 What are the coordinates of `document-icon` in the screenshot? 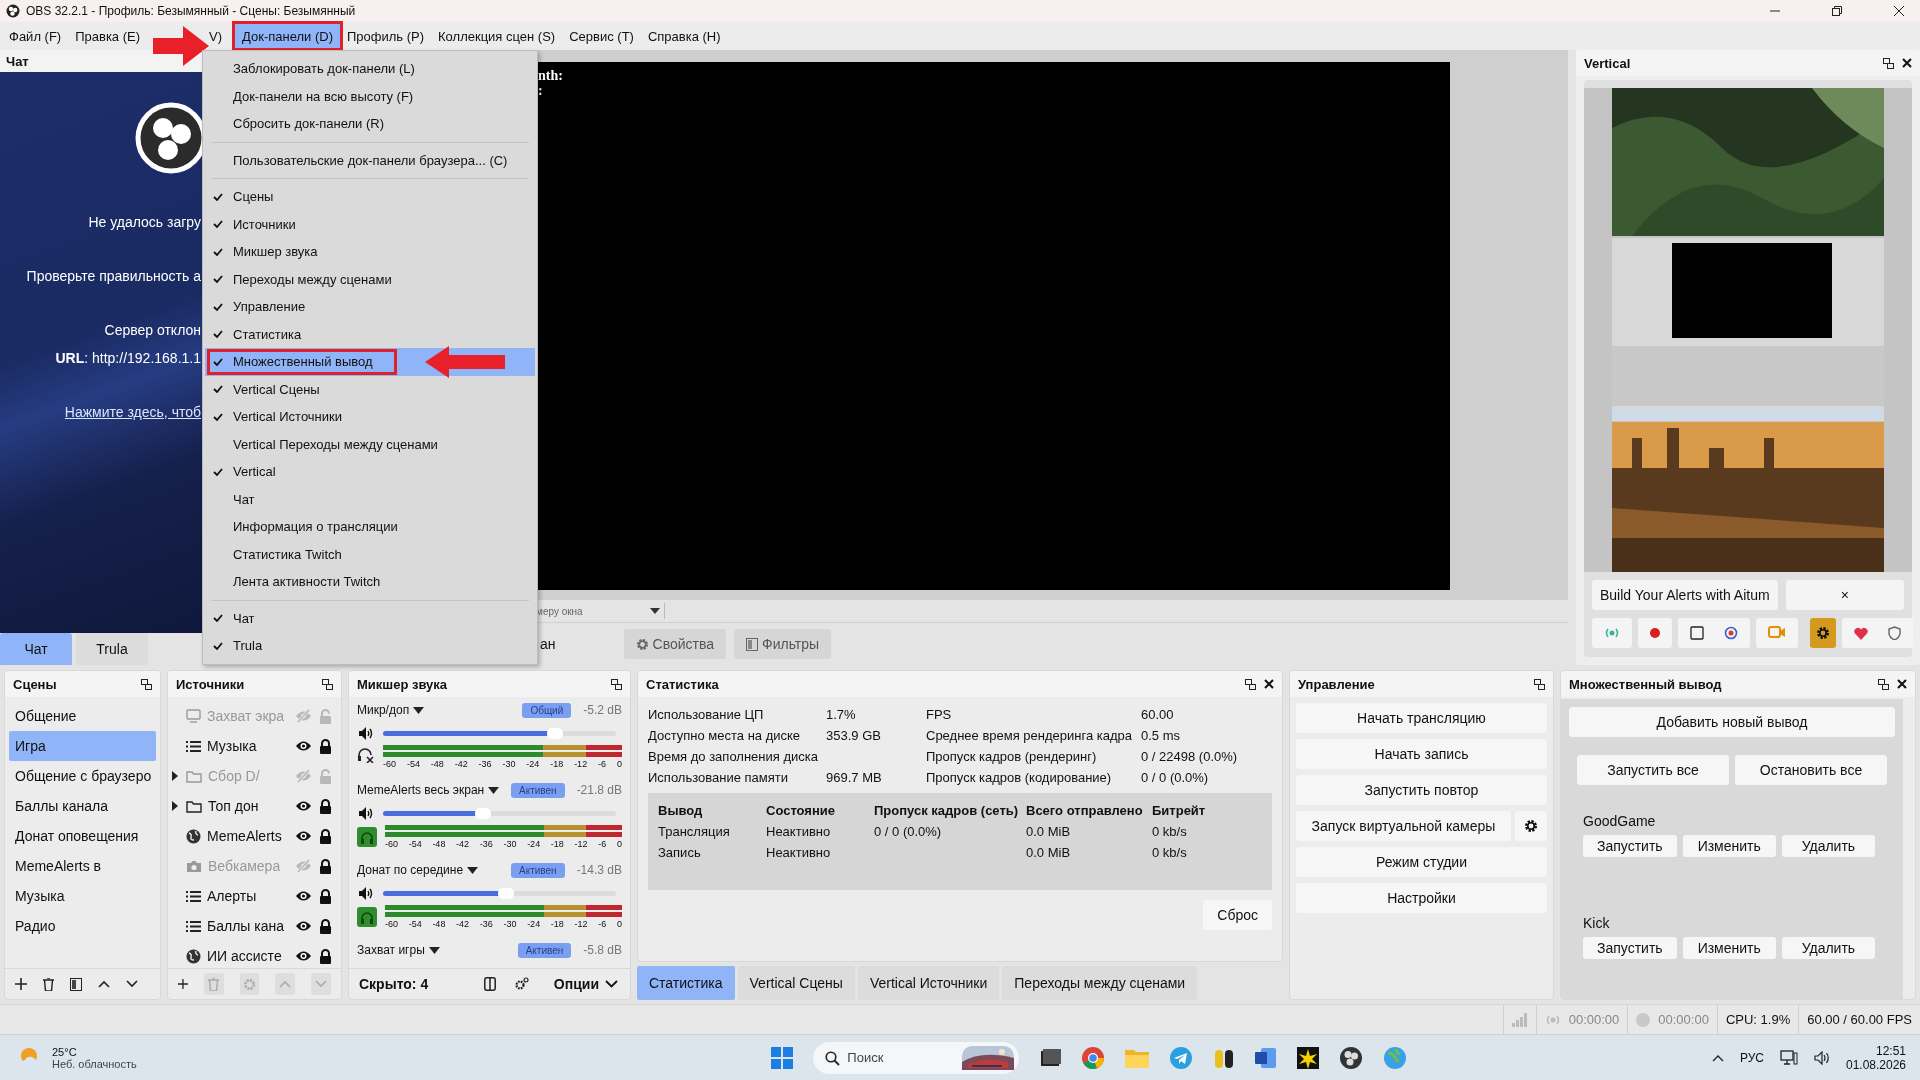 It's located at (1266, 1057).